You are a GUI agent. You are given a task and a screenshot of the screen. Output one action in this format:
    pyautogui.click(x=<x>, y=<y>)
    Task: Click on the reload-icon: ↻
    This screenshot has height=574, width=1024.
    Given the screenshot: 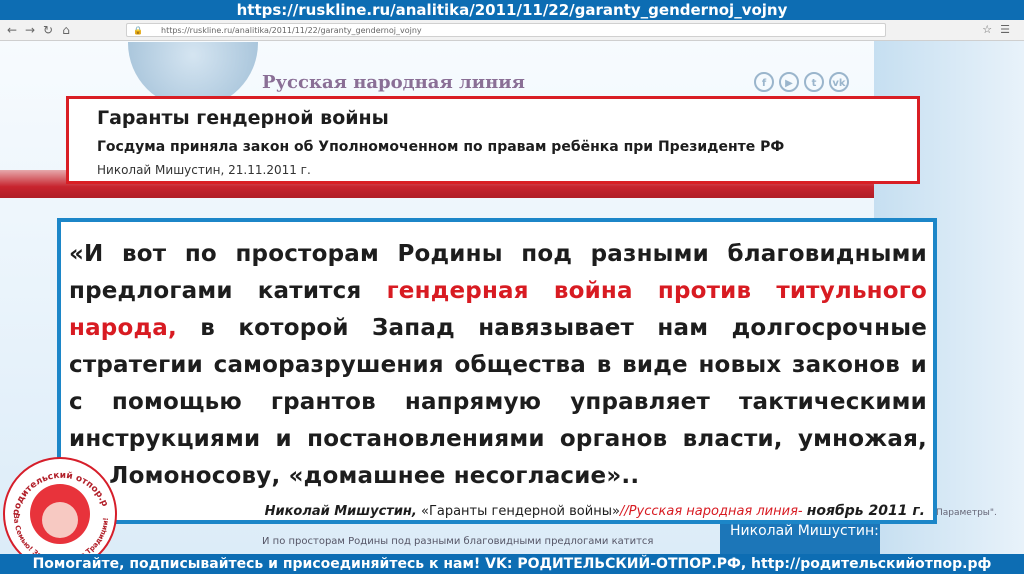 What is the action you would take?
    pyautogui.click(x=48, y=30)
    